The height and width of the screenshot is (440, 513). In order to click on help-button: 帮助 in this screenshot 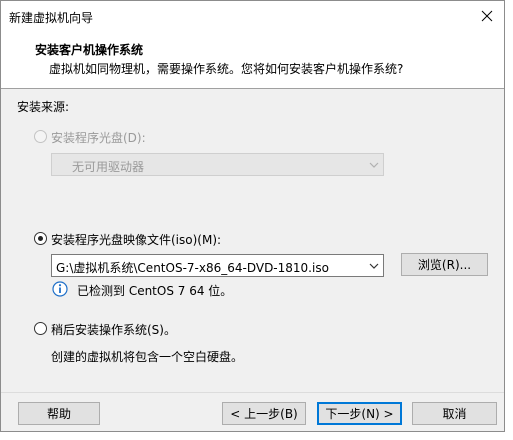, I will do `click(59, 413)`.